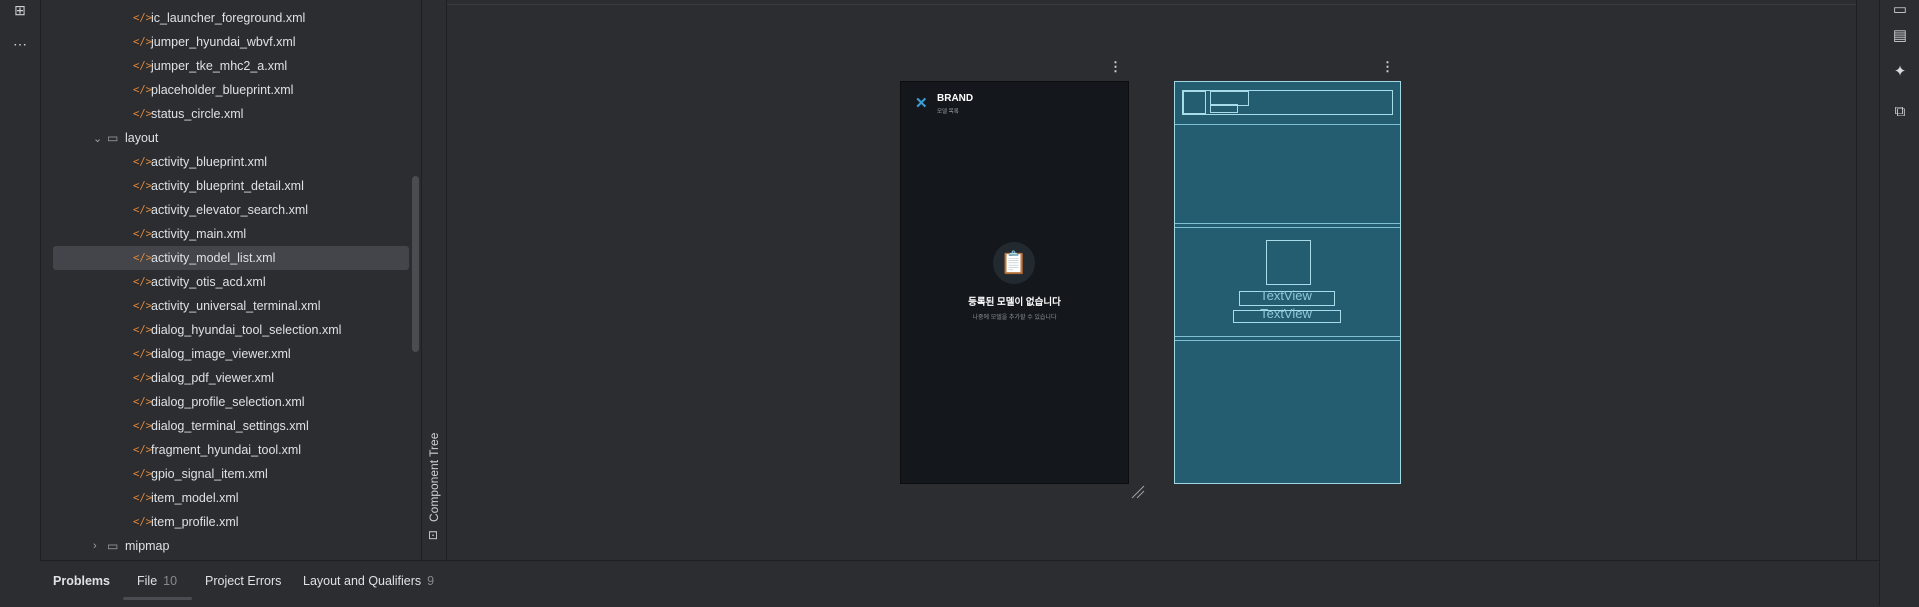  Describe the element at coordinates (231, 546) in the screenshot. I see `tree-folder-item: › ▭ mipmap` at that location.